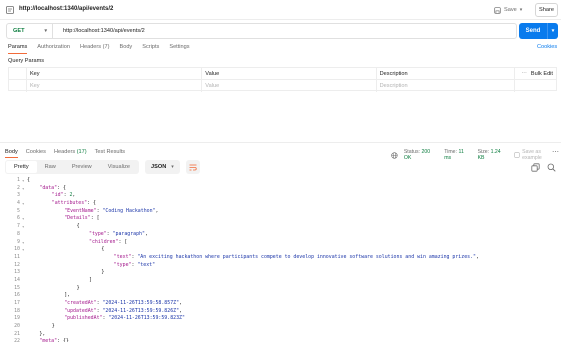 The width and height of the screenshot is (561, 342). Describe the element at coordinates (17, 340) in the screenshot. I see `line-number: 22` at that location.